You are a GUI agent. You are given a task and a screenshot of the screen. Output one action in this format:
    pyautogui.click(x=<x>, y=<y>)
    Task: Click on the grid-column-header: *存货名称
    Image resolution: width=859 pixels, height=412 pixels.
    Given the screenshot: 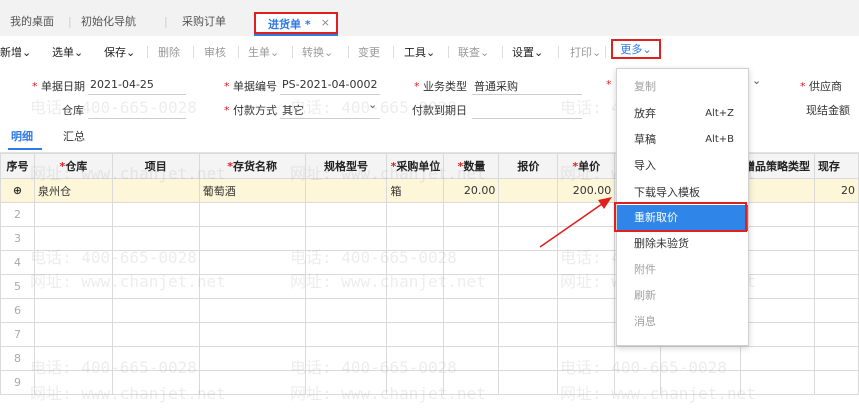 What is the action you would take?
    pyautogui.click(x=252, y=166)
    